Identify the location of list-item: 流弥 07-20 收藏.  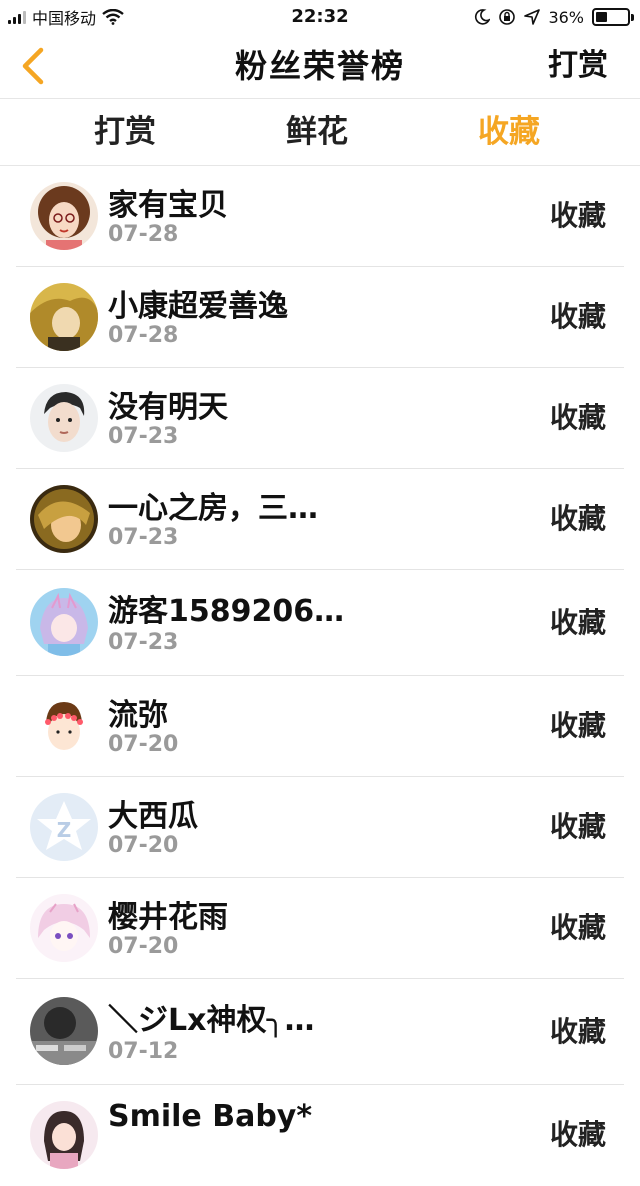
(320, 726).